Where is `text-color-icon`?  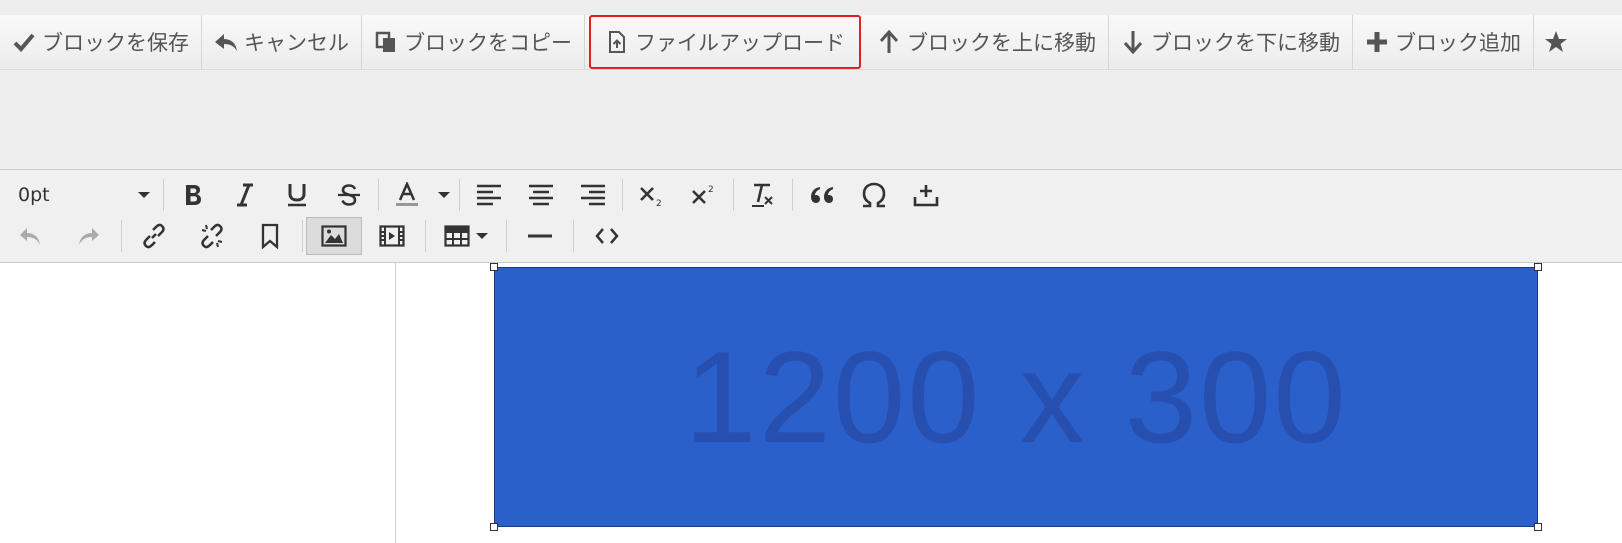
text-color-icon is located at coordinates (407, 194).